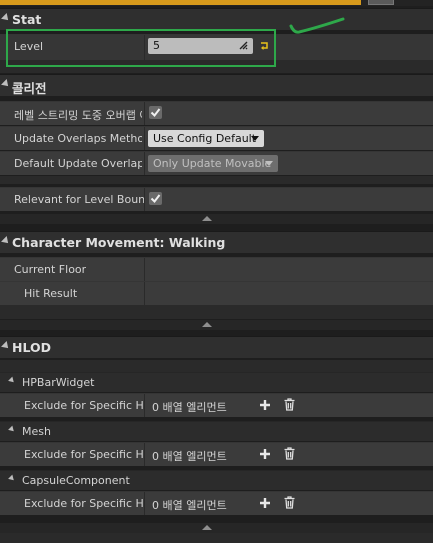 The width and height of the screenshot is (433, 543). Describe the element at coordinates (78, 115) in the screenshot. I see `property-label: 레벨 스트리밍 도중 오버랩 이` at that location.